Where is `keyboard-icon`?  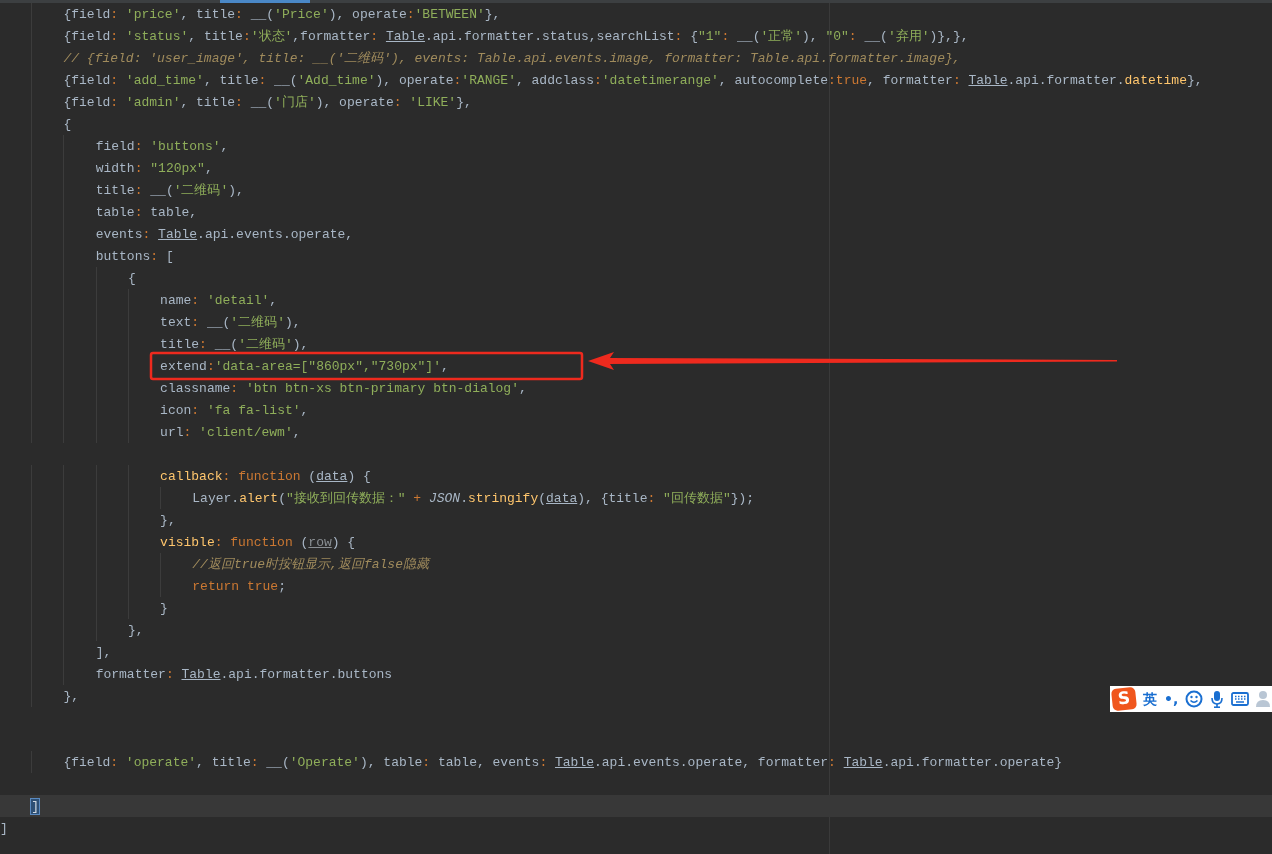
keyboard-icon is located at coordinates (1240, 699).